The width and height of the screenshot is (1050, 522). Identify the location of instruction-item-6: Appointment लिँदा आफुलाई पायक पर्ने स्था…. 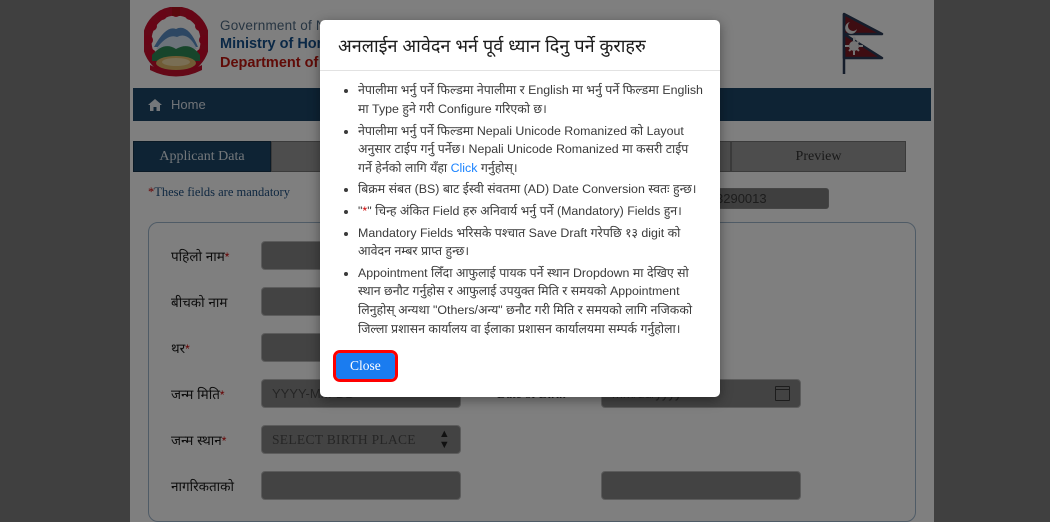
(531, 301).